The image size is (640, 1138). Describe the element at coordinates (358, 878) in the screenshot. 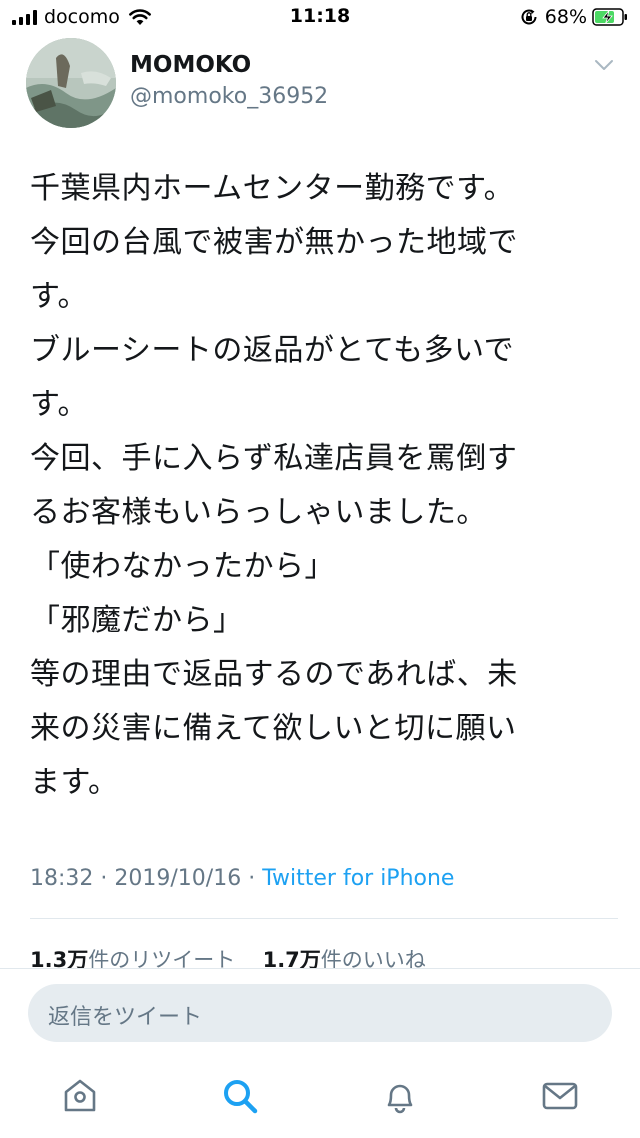

I see `tweet-source-link: Twitter for iPhone` at that location.